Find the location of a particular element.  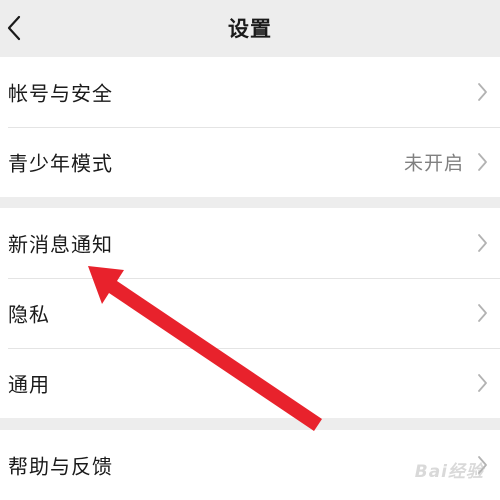

settings-row-account-security: 帐号与安全 is located at coordinates (250, 92).